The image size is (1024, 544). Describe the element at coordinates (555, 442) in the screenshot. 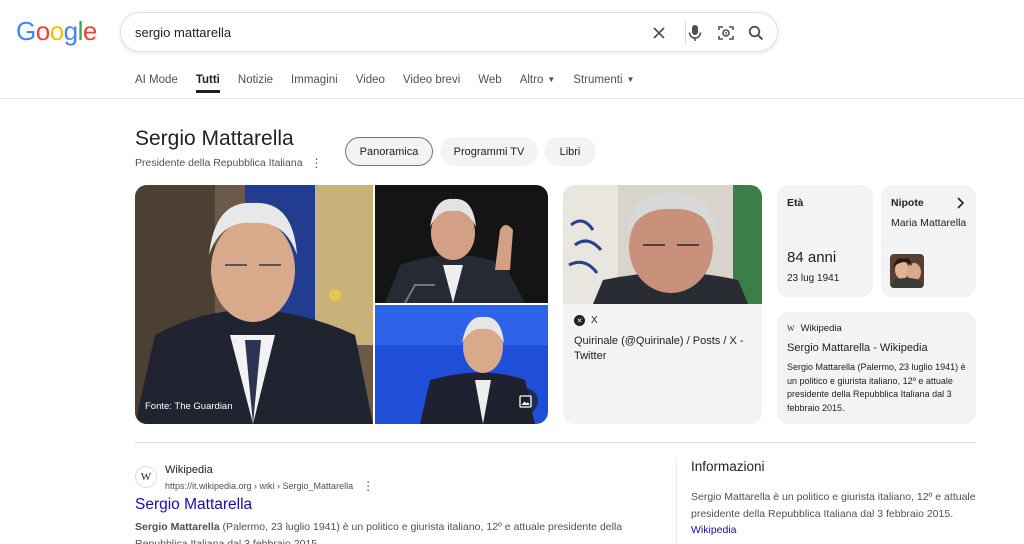

I see `section-divider` at that location.